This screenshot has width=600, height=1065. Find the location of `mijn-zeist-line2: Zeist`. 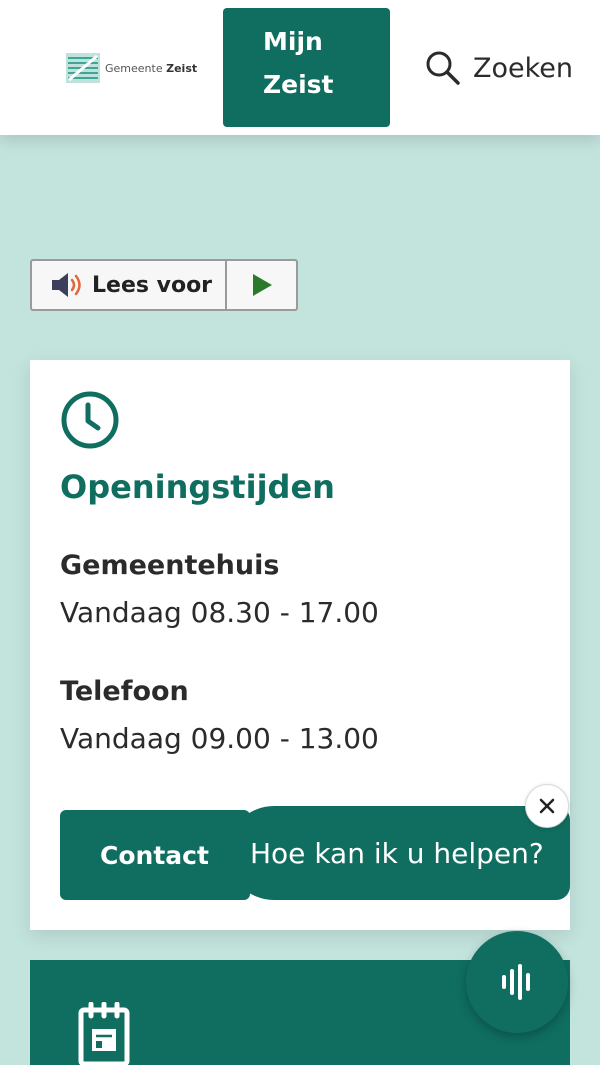

mijn-zeist-line2: Zeist is located at coordinates (298, 84).